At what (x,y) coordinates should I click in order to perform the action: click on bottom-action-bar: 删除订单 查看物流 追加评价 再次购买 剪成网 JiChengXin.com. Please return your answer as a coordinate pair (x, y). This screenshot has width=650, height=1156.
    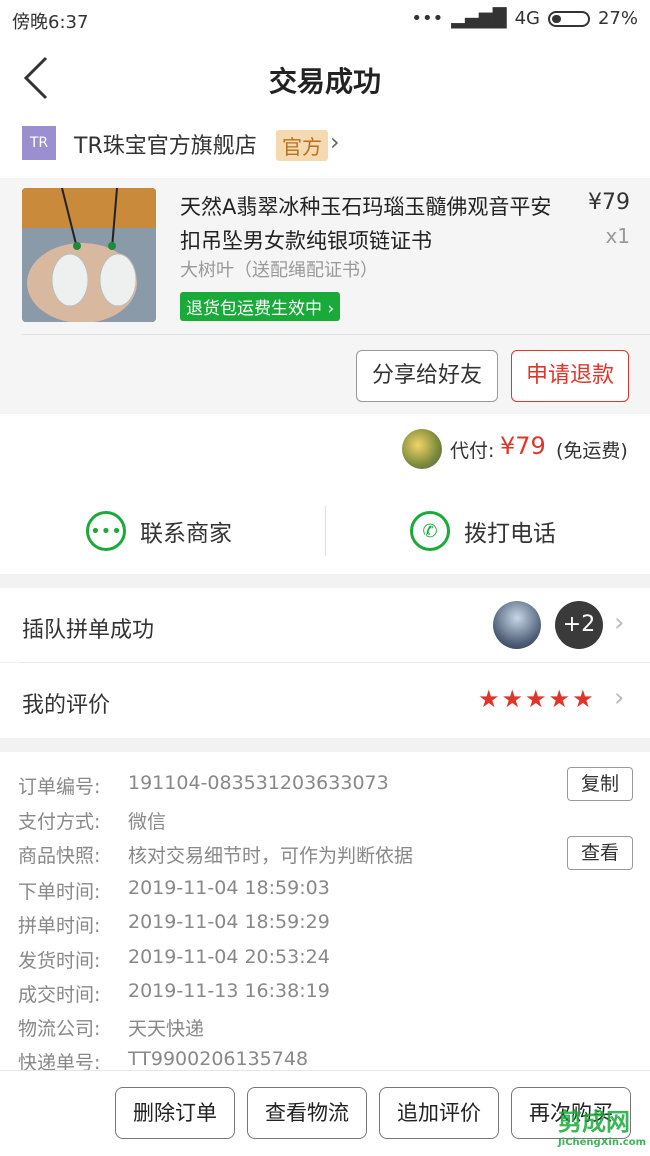
    Looking at the image, I should click on (325, 1113).